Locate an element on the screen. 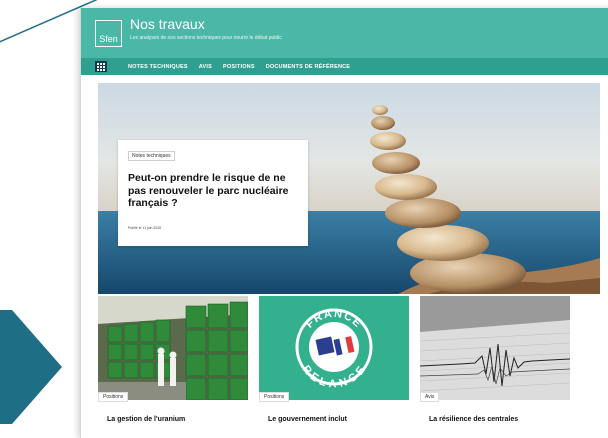 This screenshot has width=608, height=438. logo-text: Sfen is located at coordinates (108, 39).